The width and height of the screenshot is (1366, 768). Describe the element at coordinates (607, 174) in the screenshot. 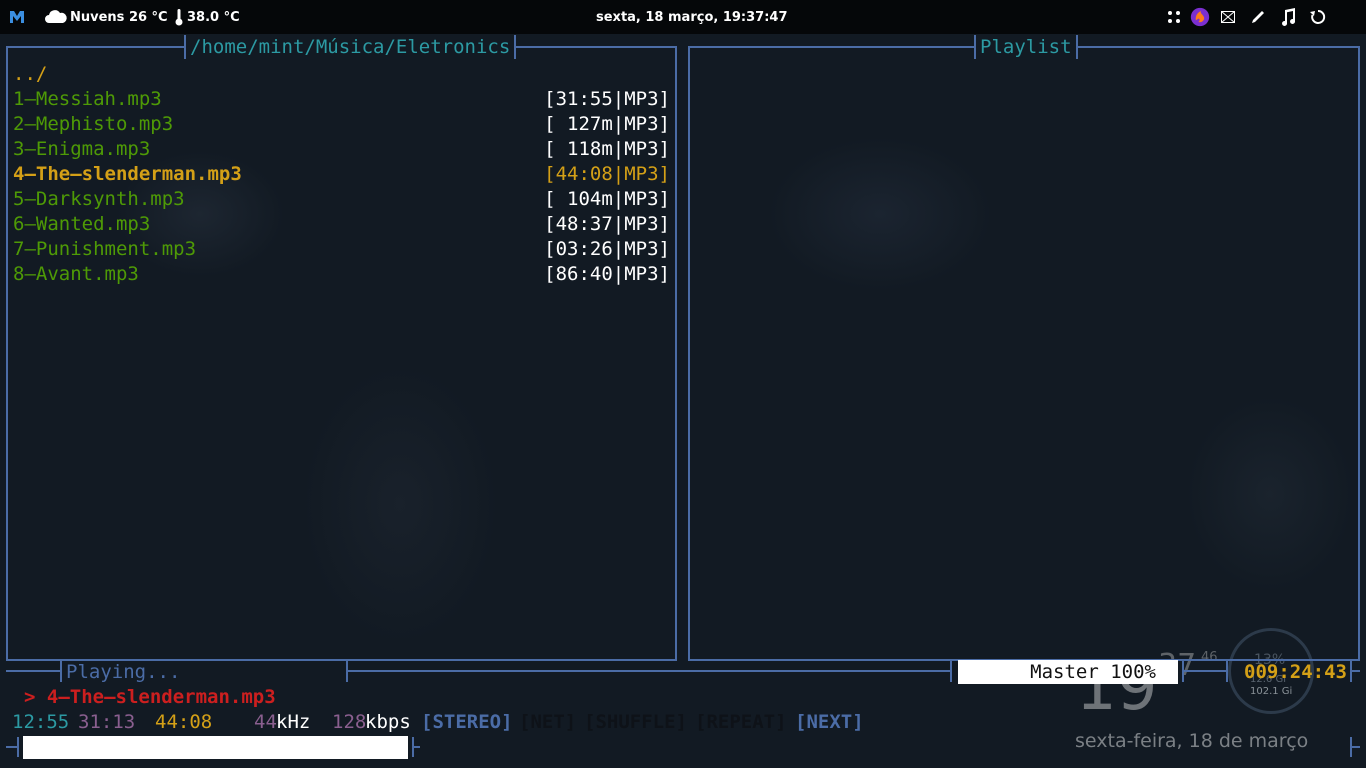

I see `file-row-meta: [44:08|MP3]` at that location.